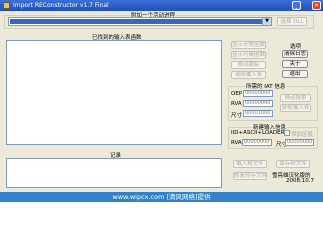  I want to click on iat-label: 所需的 IAT 信息, so click(266, 86).